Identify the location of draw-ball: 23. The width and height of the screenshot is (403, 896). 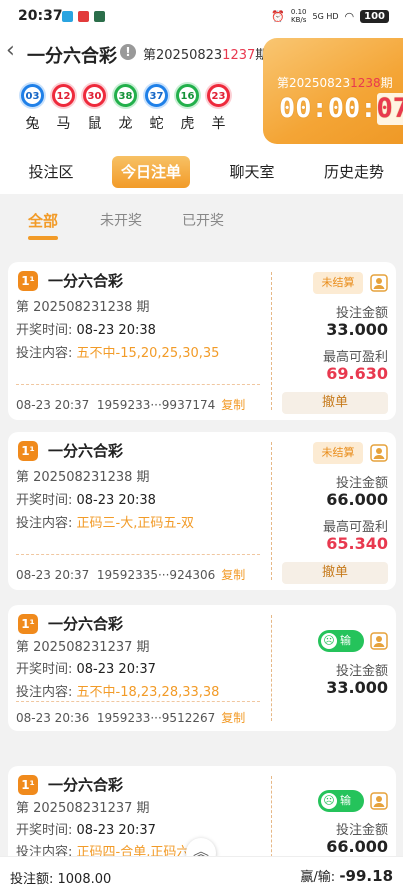
(218, 95).